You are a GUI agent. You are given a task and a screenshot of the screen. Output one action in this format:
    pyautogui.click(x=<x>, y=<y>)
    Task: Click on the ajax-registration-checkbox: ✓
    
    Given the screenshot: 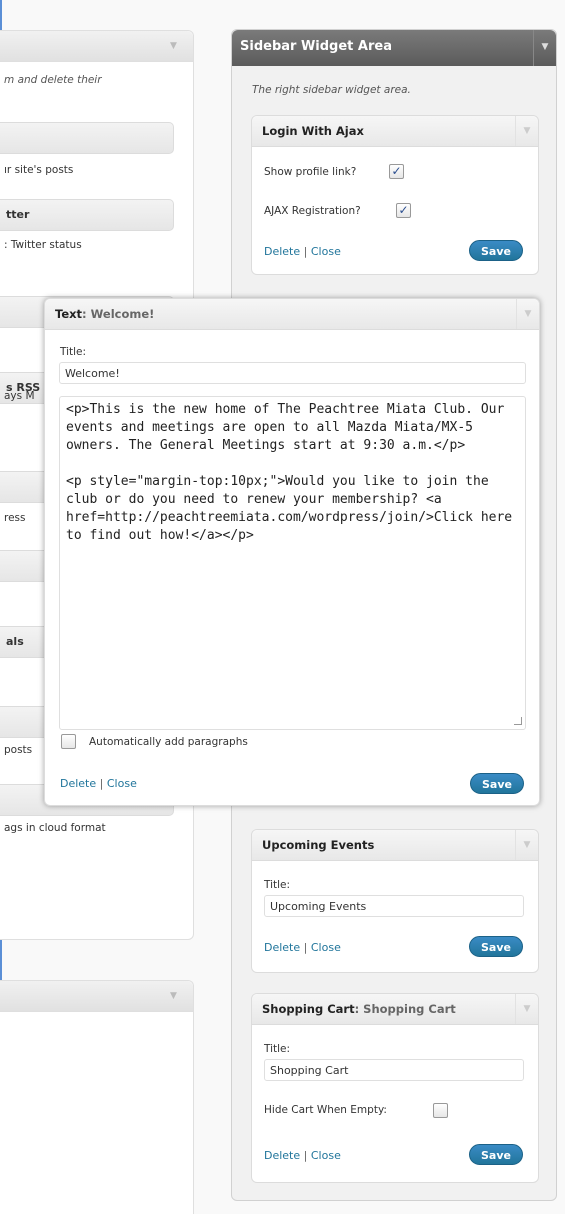 What is the action you would take?
    pyautogui.click(x=403, y=210)
    